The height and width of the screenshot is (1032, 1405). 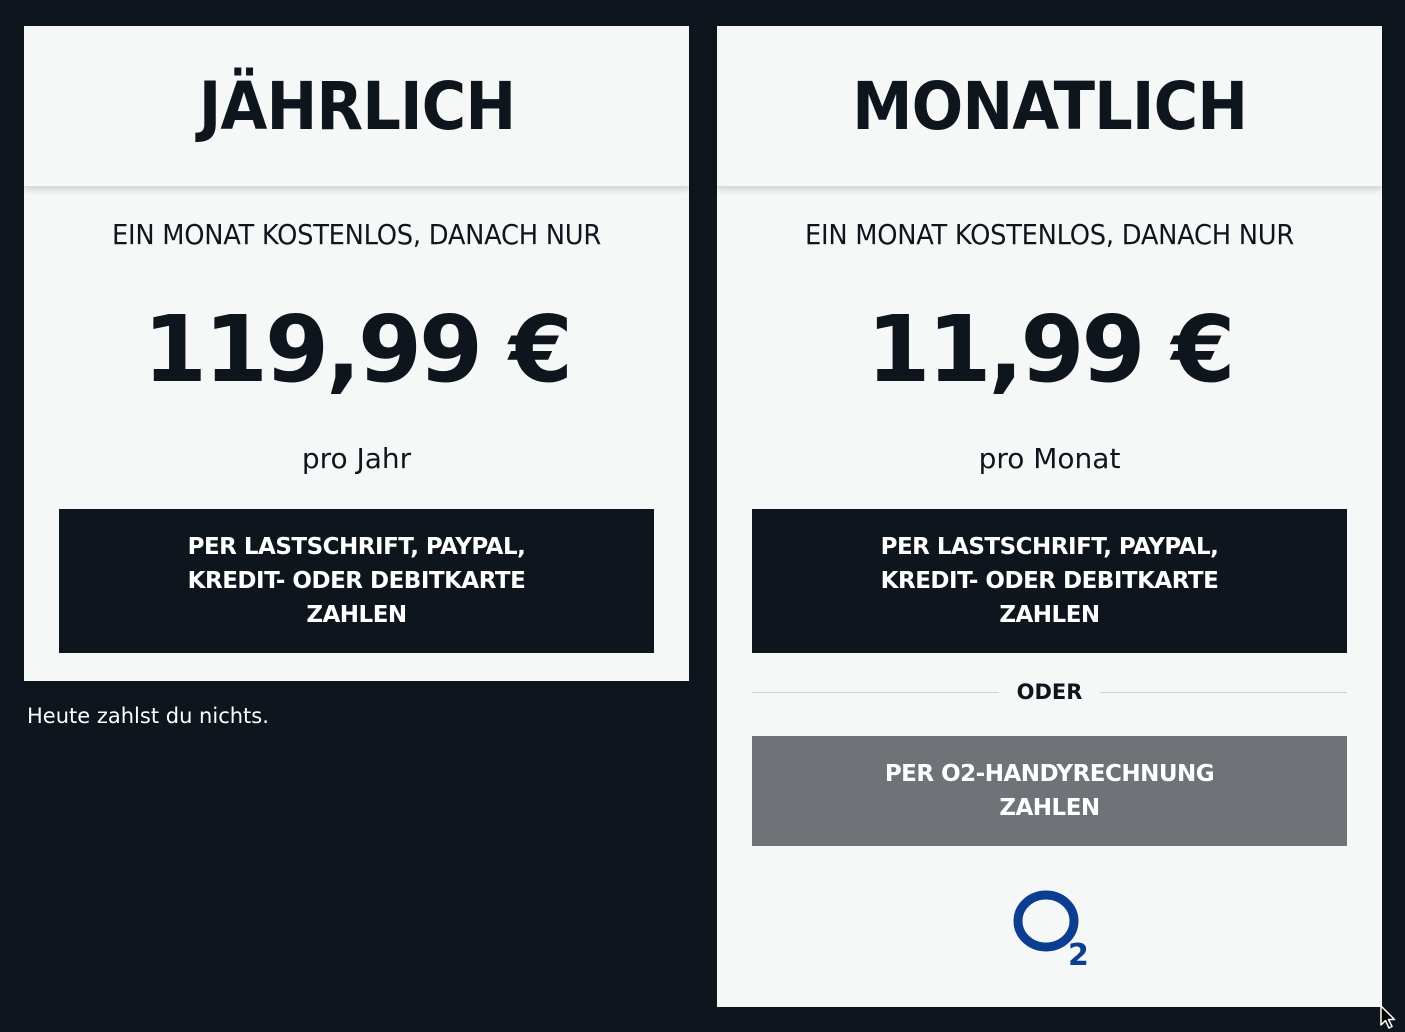 I want to click on divider-label: ODER, so click(x=1049, y=692).